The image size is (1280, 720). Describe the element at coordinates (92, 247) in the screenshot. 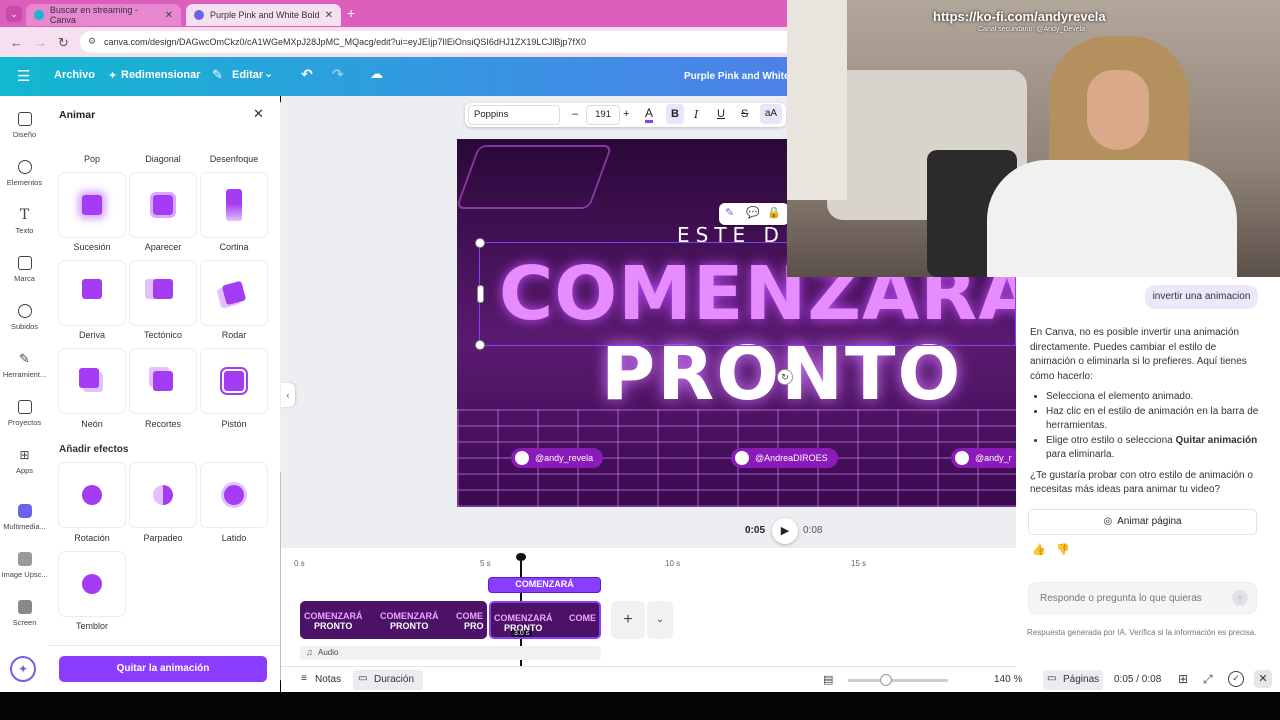

I see `anim-label-sucesion: Sucesión` at that location.